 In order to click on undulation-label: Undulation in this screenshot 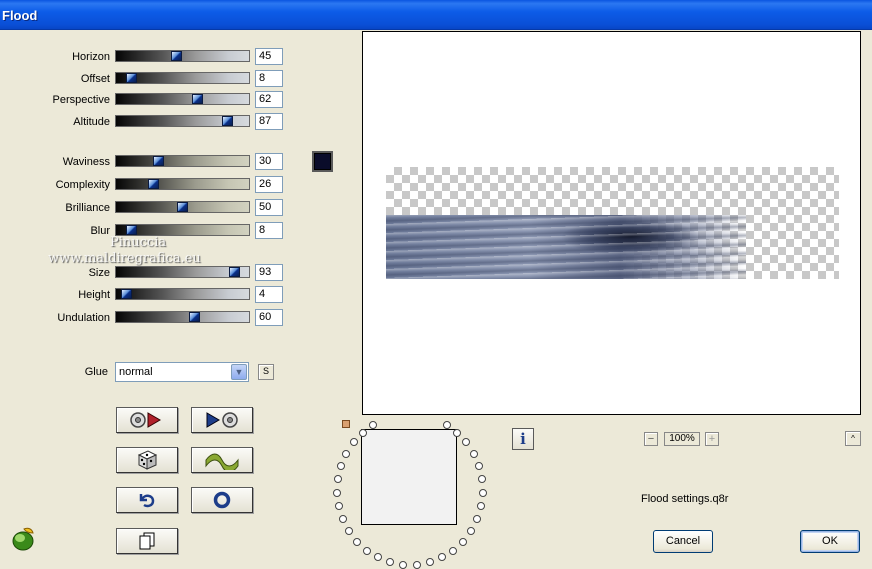, I will do `click(83, 318)`.